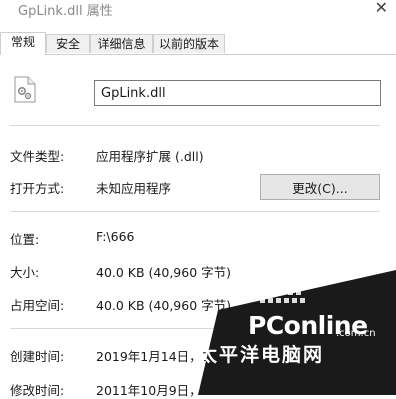 The height and width of the screenshot is (399, 396). I want to click on created-value: 2019年1月14日，1, so click(153, 356).